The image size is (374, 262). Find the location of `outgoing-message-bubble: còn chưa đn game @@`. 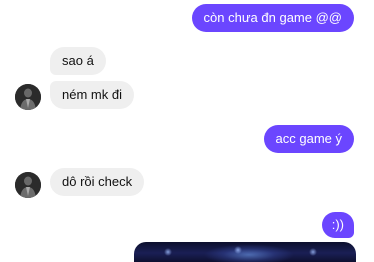

outgoing-message-bubble: còn chưa đn game @@ is located at coordinates (272, 18).